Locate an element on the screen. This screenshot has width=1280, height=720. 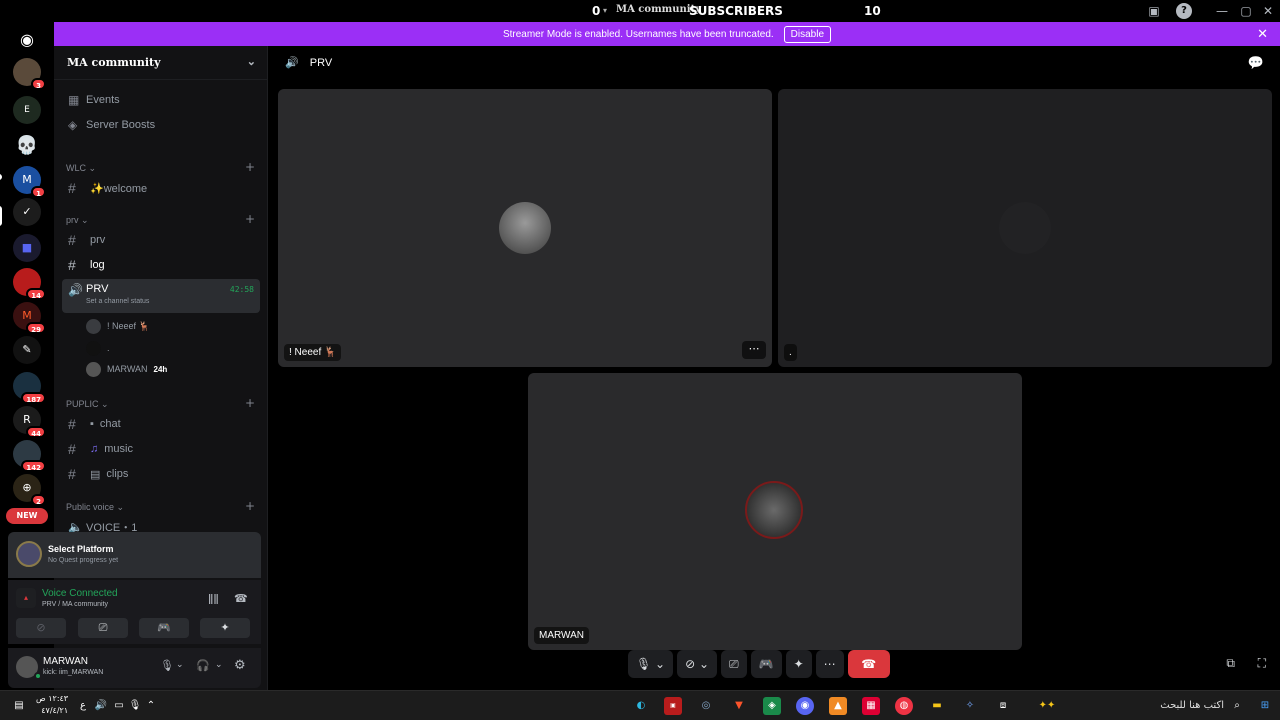
category-label: PUPLIC is located at coordinates (82, 404).